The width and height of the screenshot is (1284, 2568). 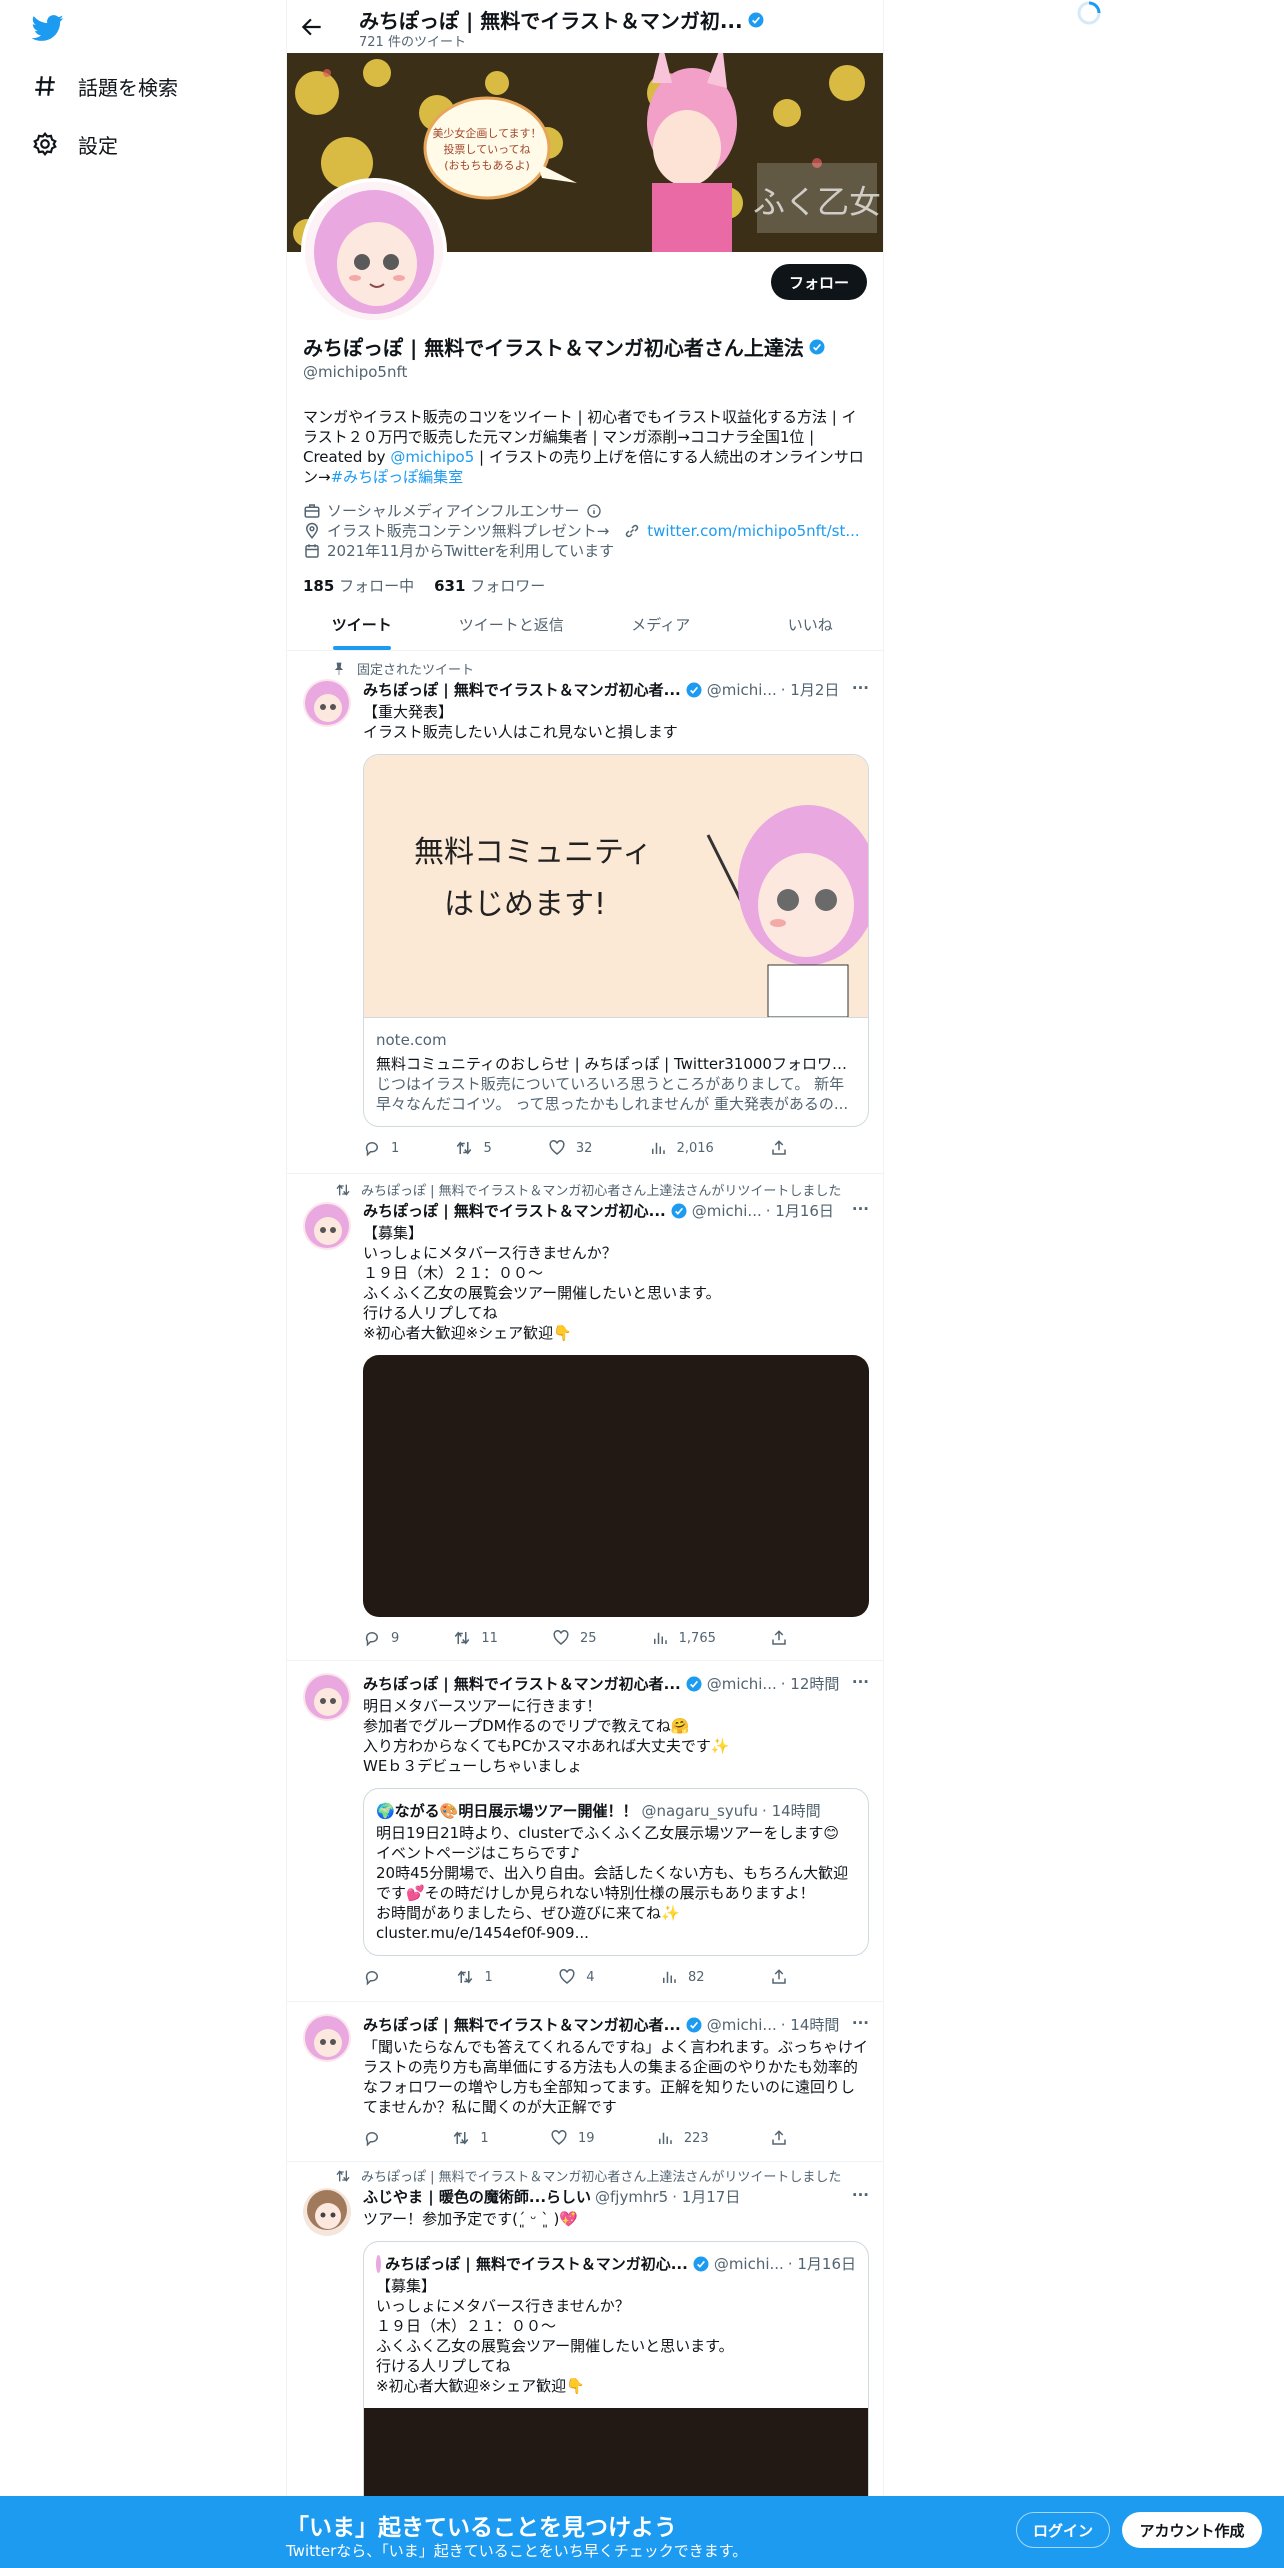 I want to click on reply-button: 1, so click(x=381, y=1148).